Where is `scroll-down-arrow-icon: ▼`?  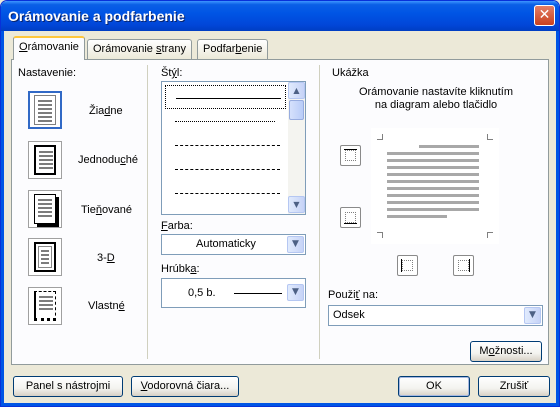
scroll-down-arrow-icon: ▼ is located at coordinates (296, 204).